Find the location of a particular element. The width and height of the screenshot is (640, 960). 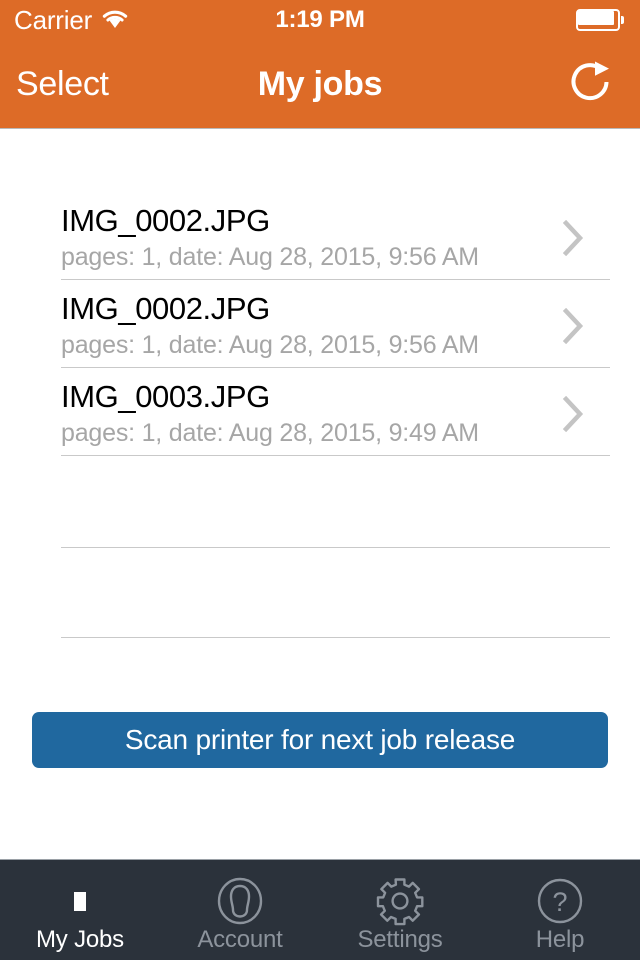

gear-icon is located at coordinates (400, 901).